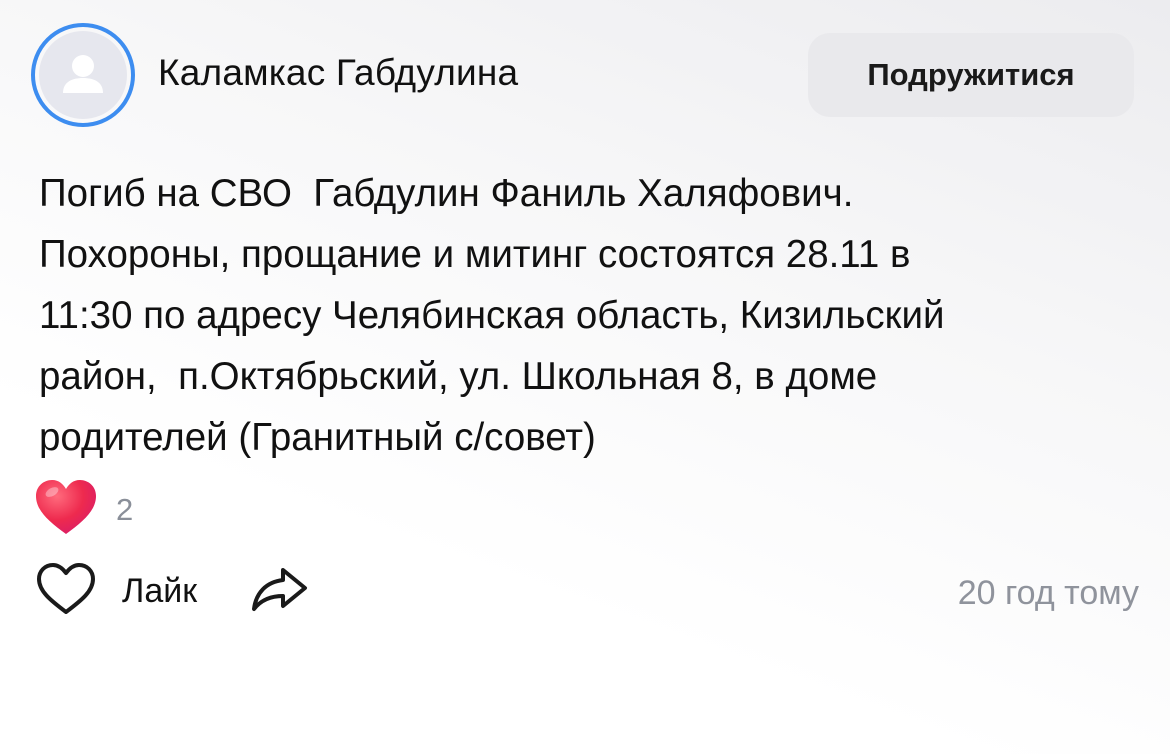 This screenshot has width=1170, height=754. I want to click on share-button, so click(279, 591).